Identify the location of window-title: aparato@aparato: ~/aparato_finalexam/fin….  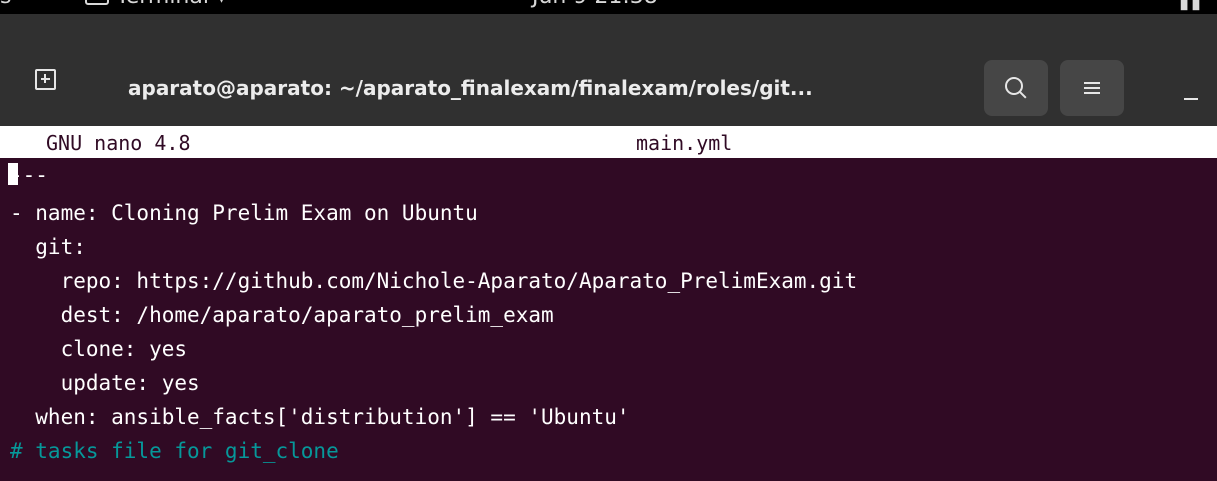
(470, 88).